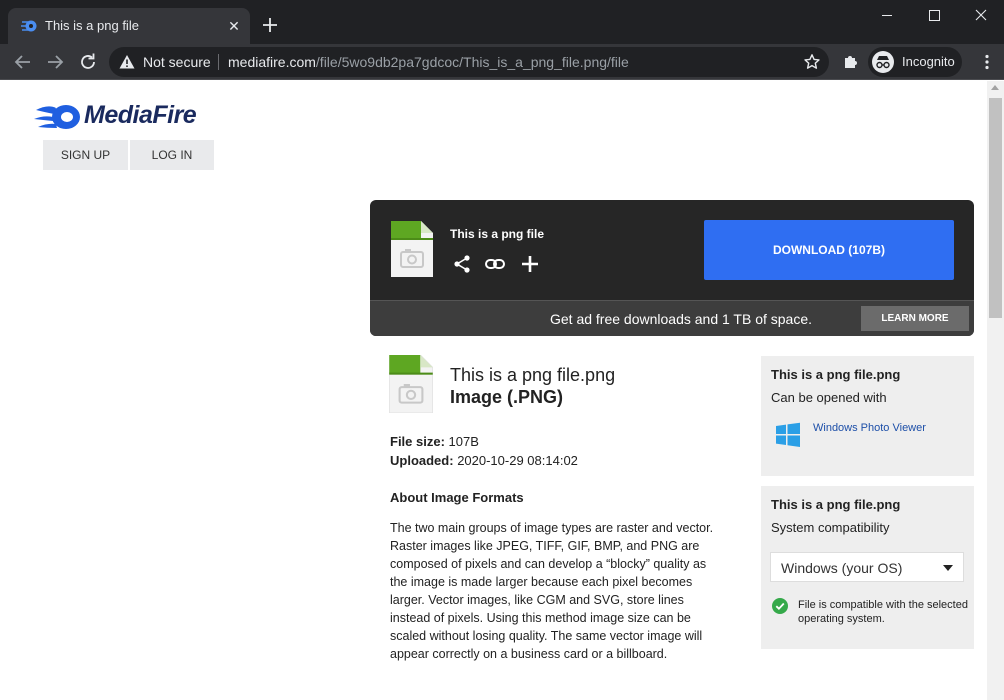 Image resolution: width=1004 pixels, height=700 pixels. What do you see at coordinates (530, 264) in the screenshot?
I see `add-to-account-plus-icon` at bounding box center [530, 264].